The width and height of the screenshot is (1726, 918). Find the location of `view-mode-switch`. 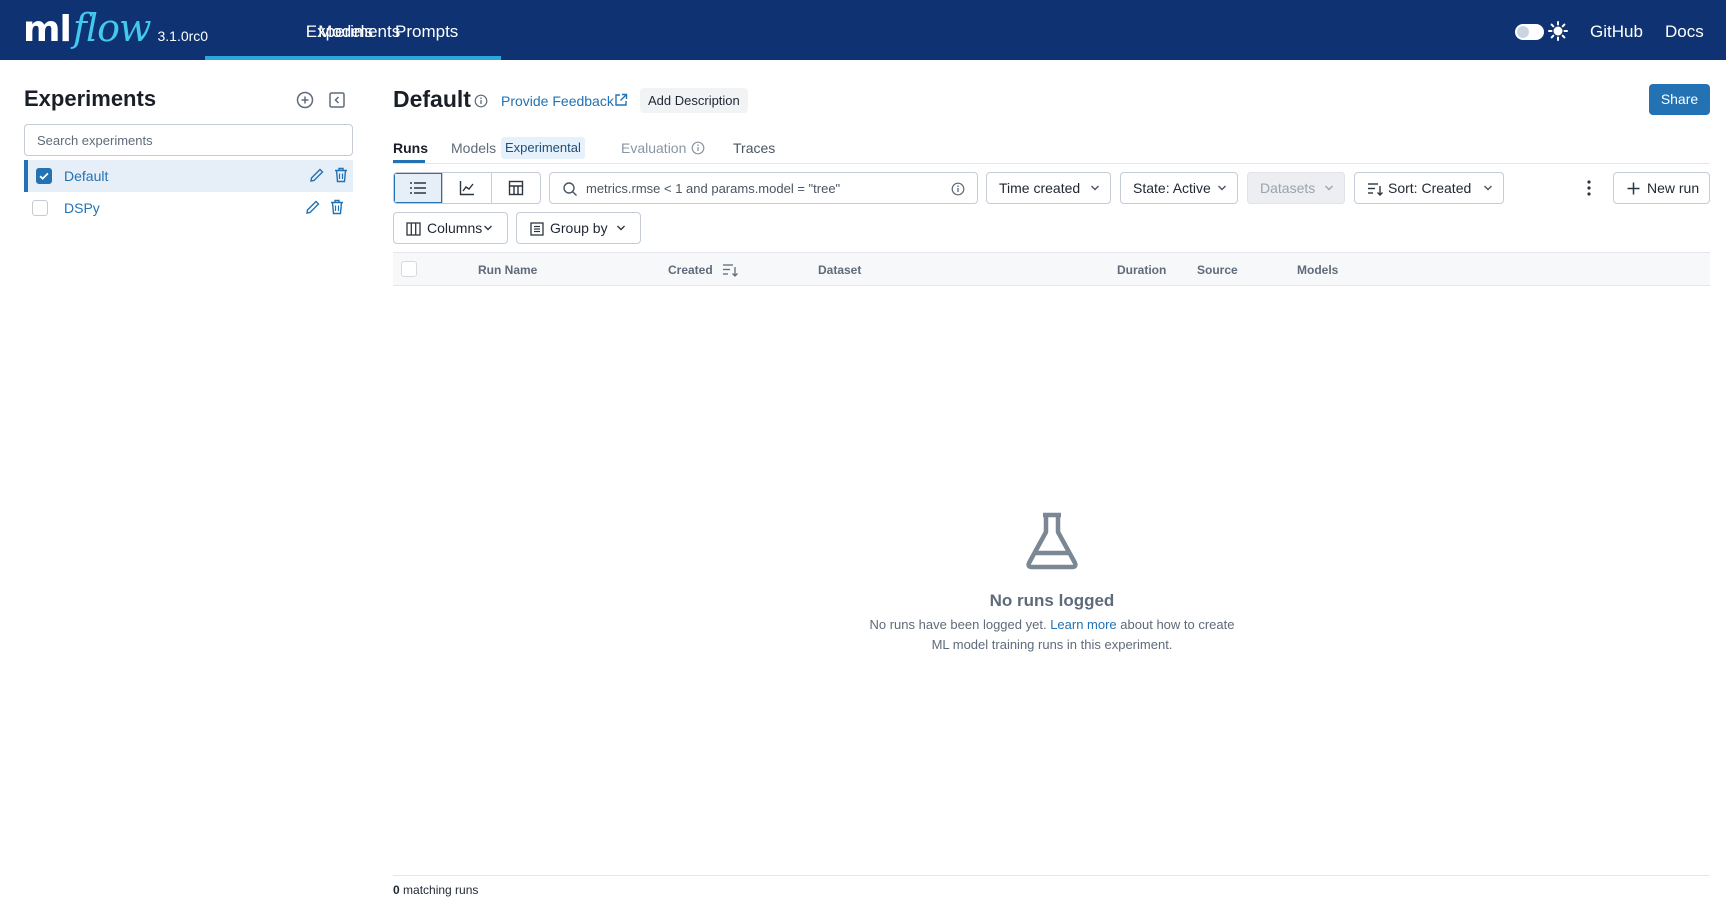

view-mode-switch is located at coordinates (467, 188).